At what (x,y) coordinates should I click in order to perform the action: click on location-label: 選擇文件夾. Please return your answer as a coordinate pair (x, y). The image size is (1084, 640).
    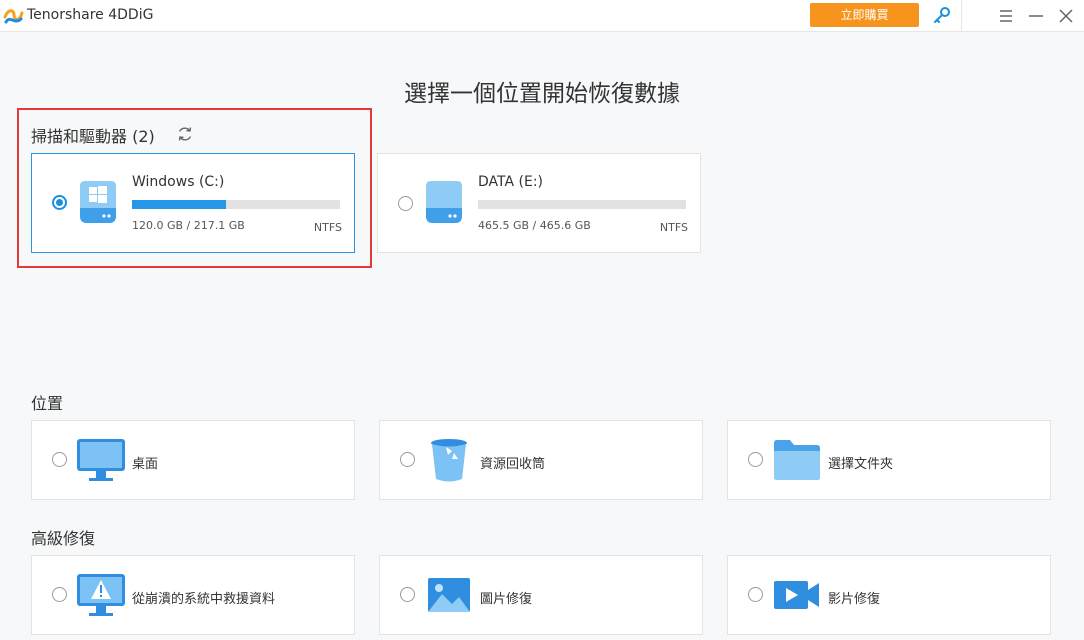
    Looking at the image, I should click on (861, 464).